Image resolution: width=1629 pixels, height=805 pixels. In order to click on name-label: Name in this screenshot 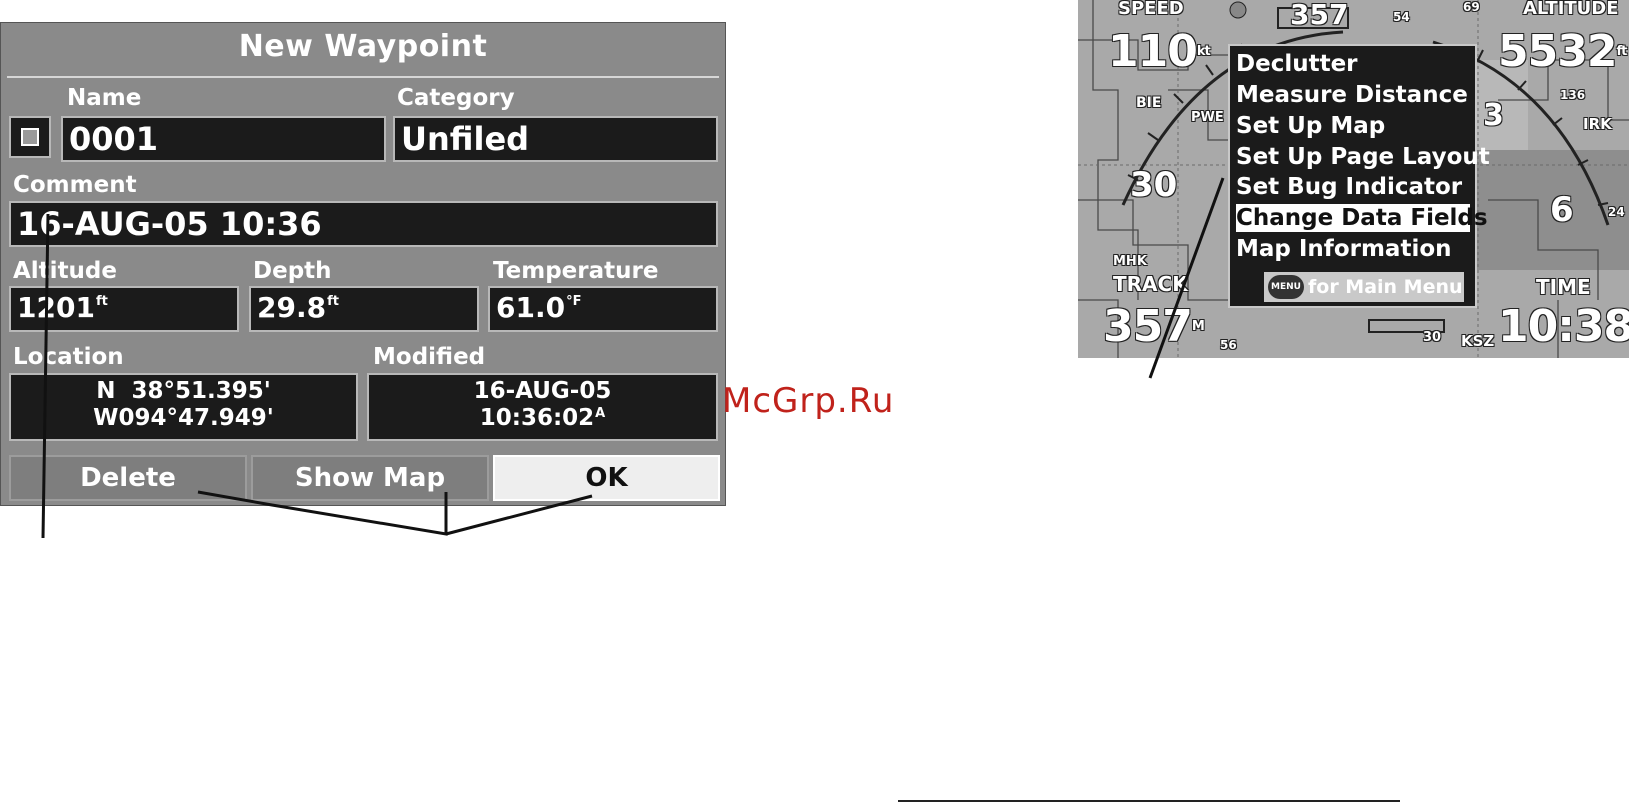, I will do `click(104, 98)`.